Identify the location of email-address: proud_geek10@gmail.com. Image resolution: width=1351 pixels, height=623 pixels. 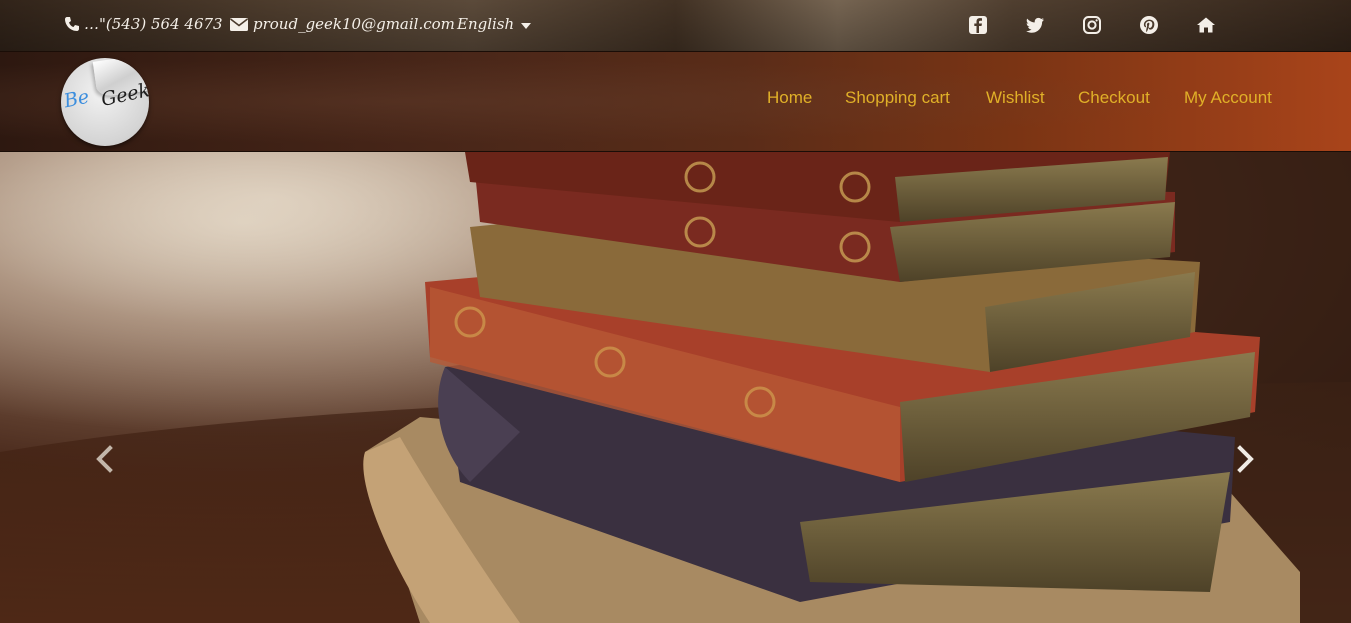
(354, 24).